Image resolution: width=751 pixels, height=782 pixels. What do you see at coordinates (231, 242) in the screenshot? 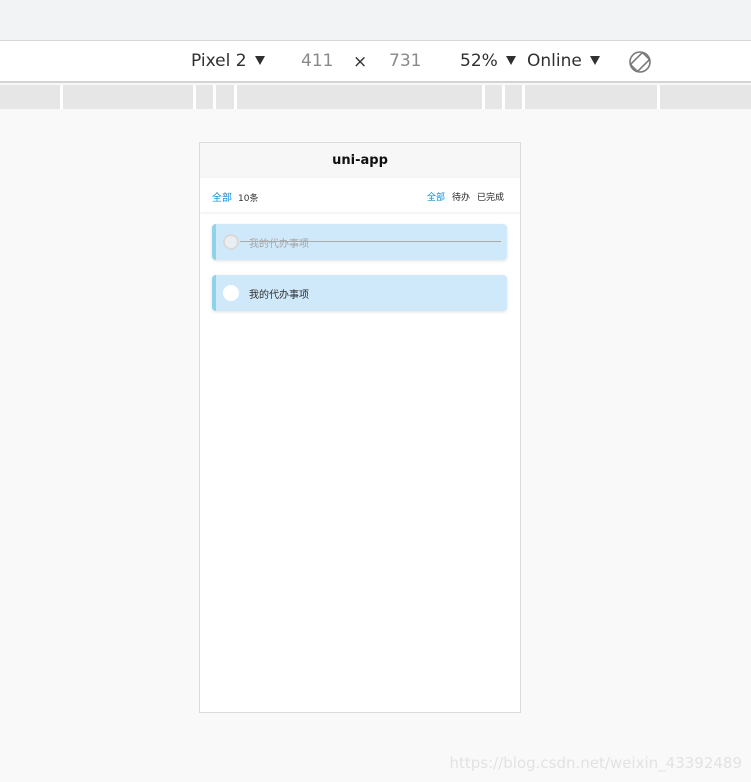
I see `checked-circle-icon` at bounding box center [231, 242].